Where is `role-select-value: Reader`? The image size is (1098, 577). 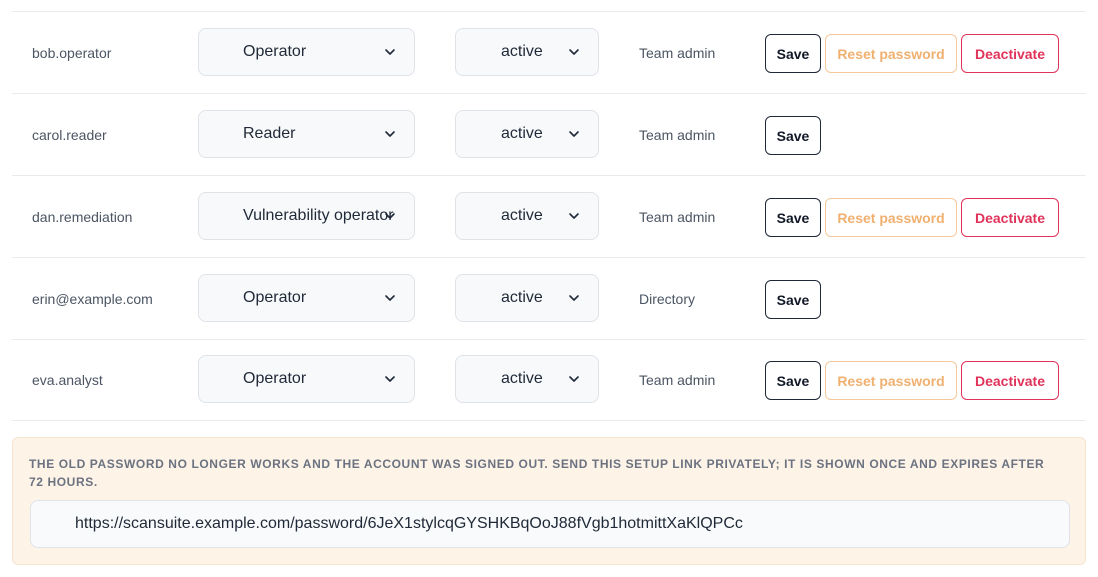
role-select-value: Reader is located at coordinates (269, 133).